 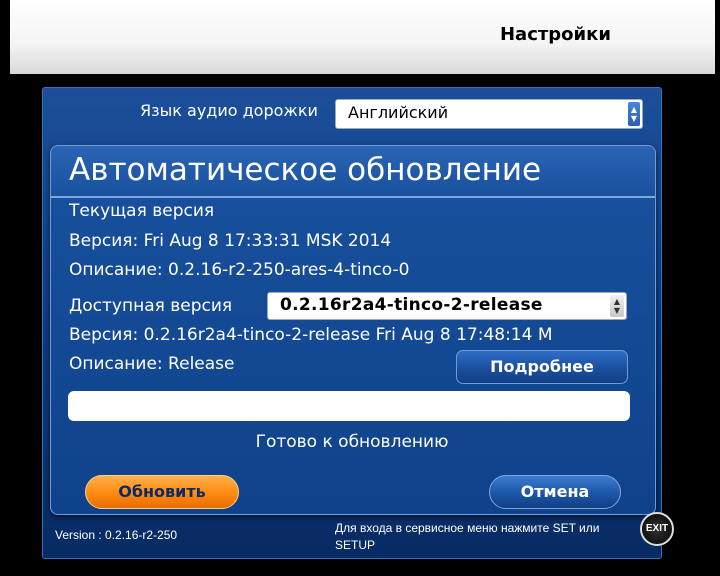 What do you see at coordinates (116, 535) in the screenshot?
I see `footer-version: Version : 0.2.16-r2-250` at bounding box center [116, 535].